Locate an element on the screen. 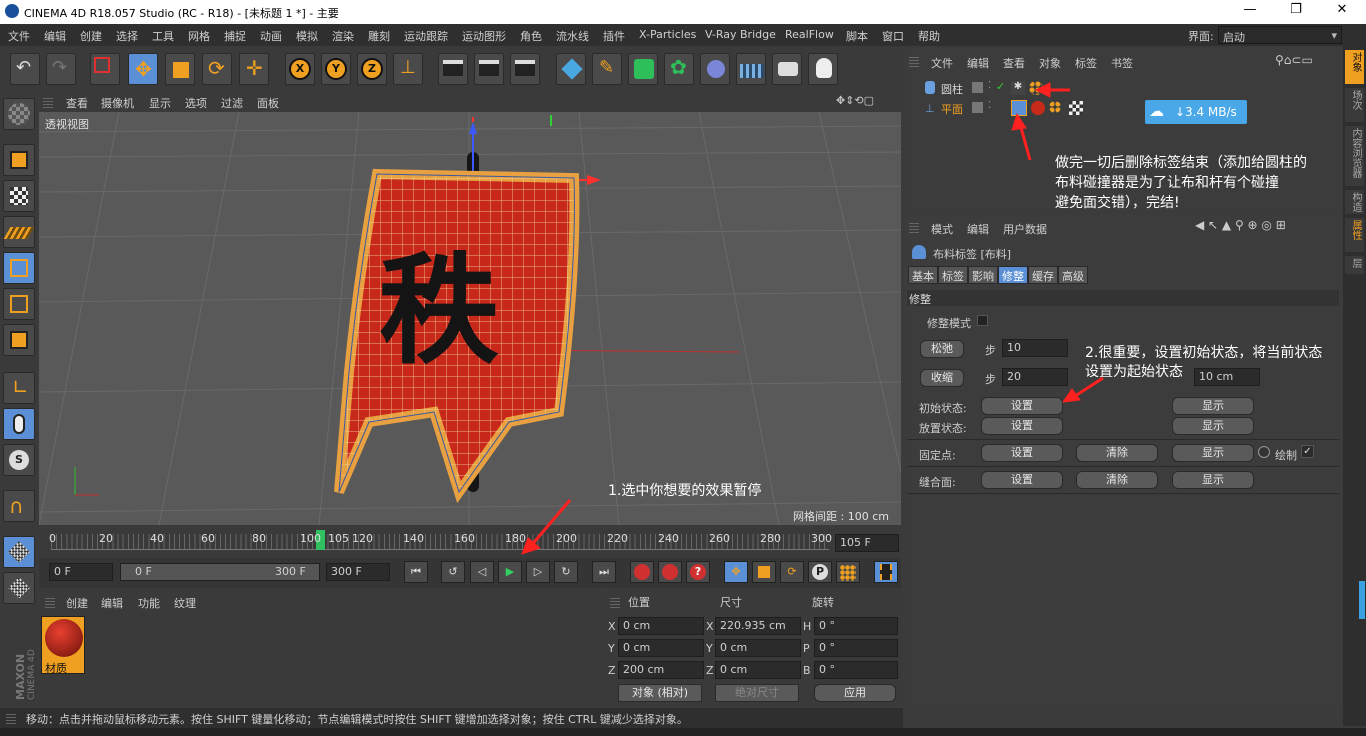 The height and width of the screenshot is (736, 1366). annotation-final-line2: 布料碰撞器是为了让布和杆有个碰撞 is located at coordinates (1167, 183).